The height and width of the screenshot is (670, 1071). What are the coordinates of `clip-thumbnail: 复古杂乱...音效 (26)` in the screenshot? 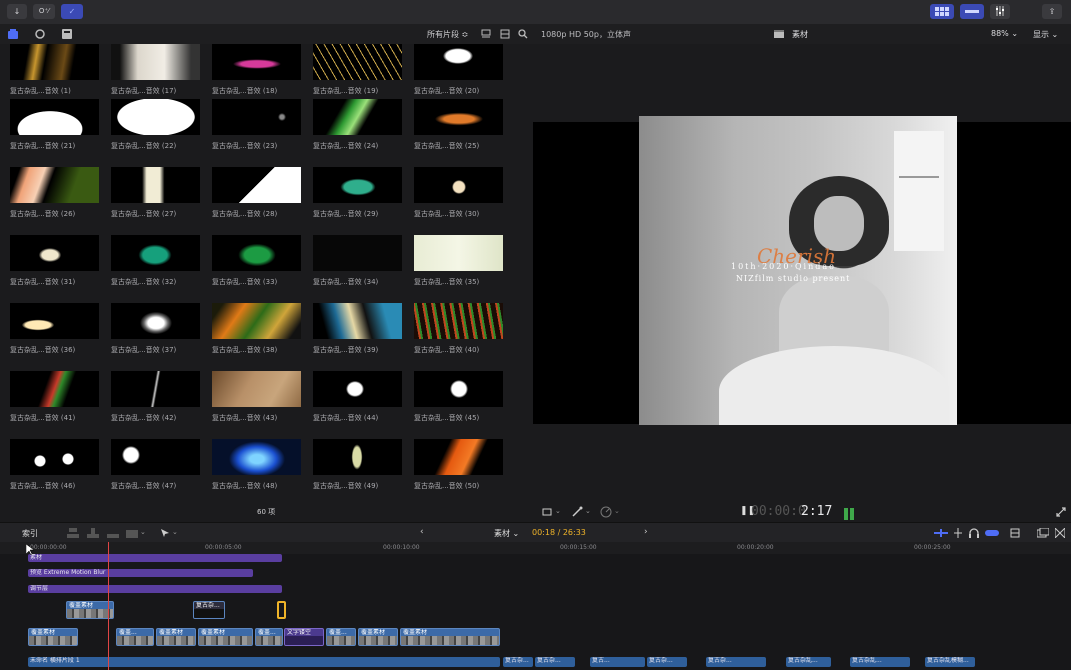 It's located at (54, 193).